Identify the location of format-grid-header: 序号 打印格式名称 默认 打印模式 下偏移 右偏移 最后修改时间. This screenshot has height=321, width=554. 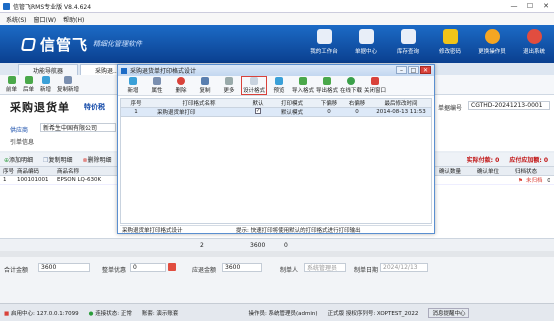
(276, 103).